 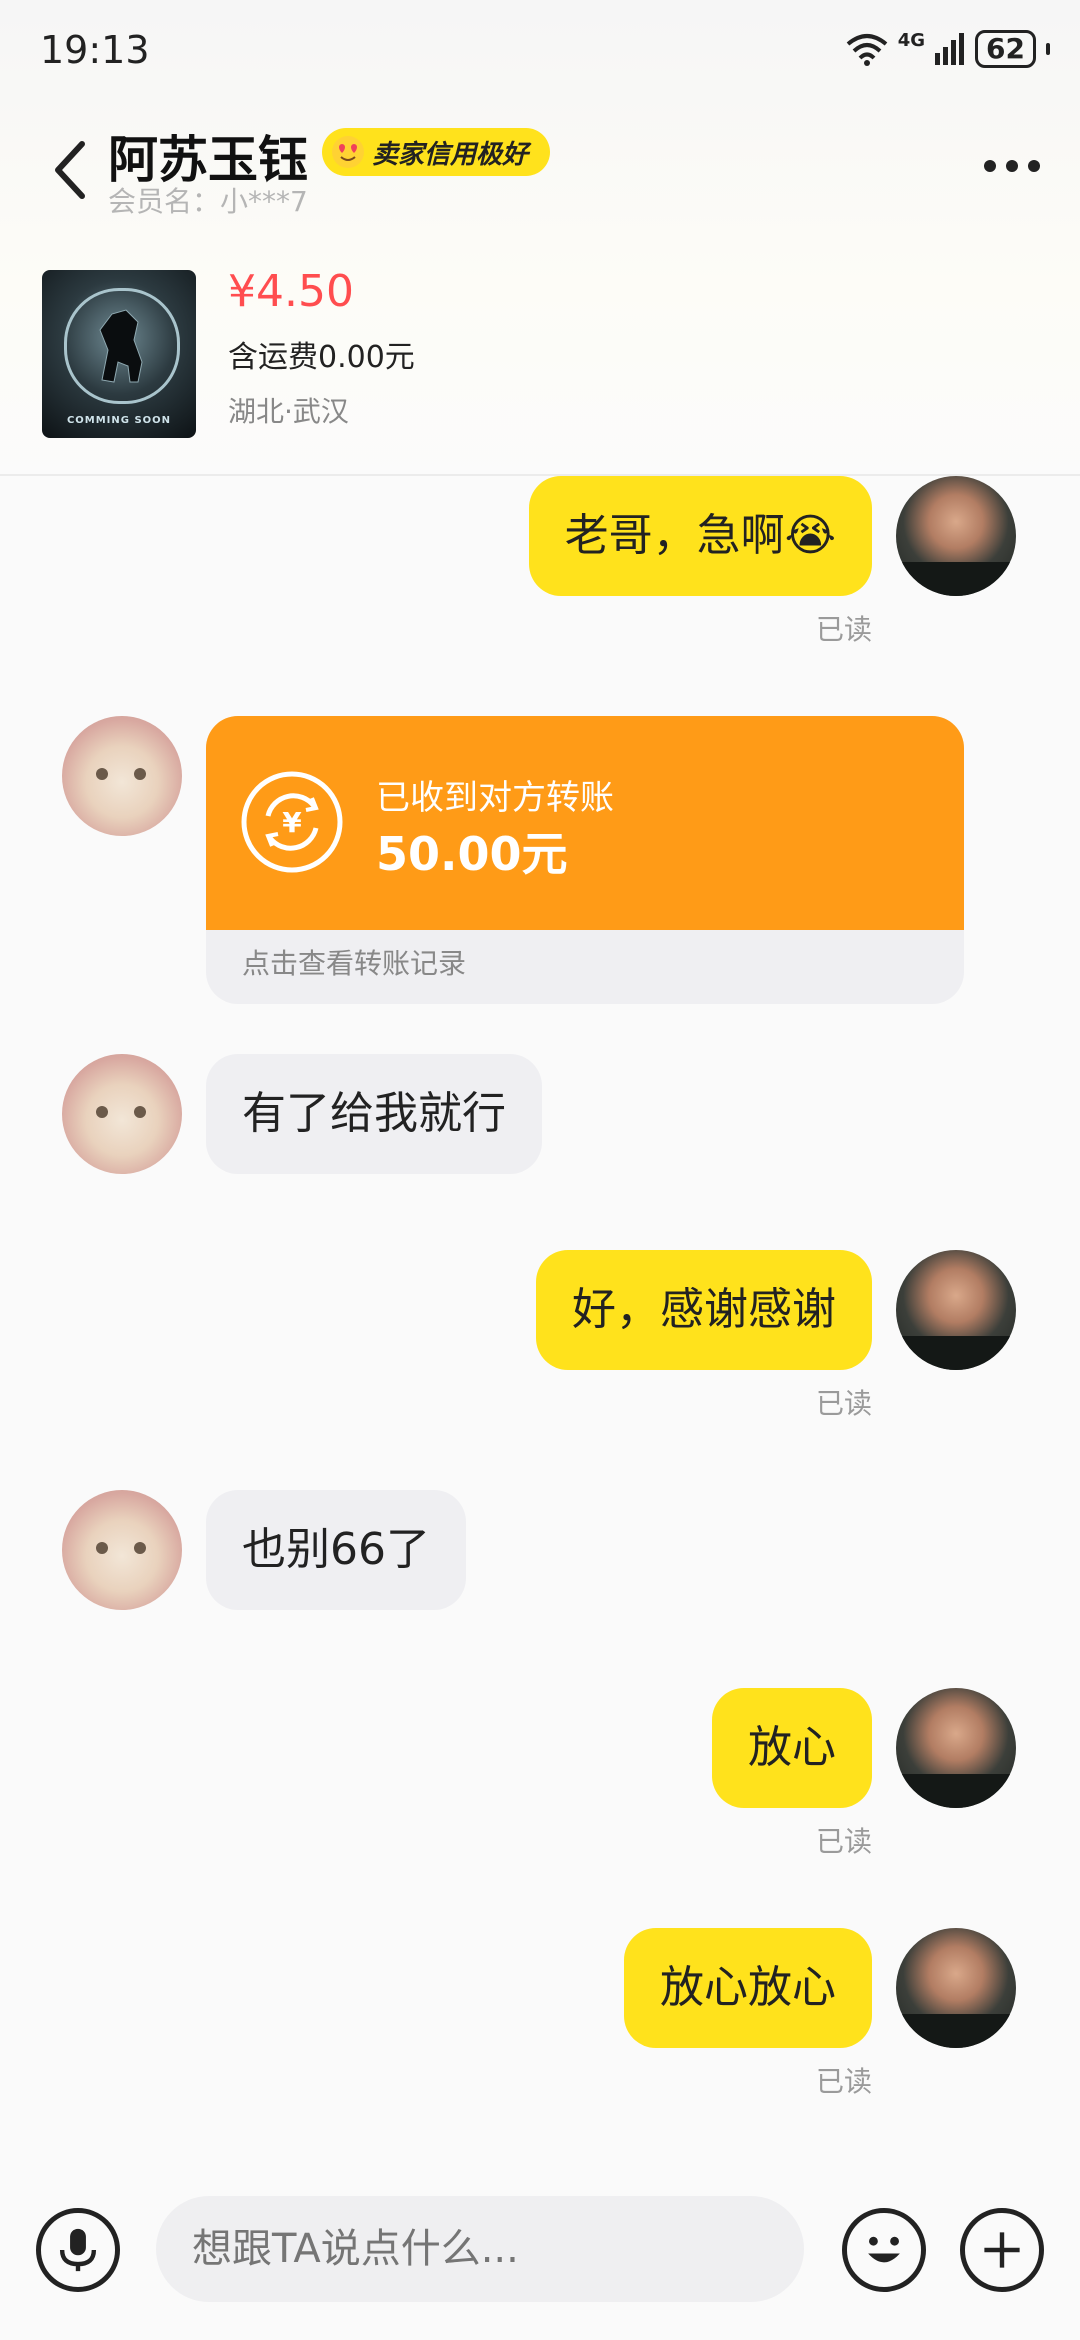 I want to click on badge-label: 卖家信用极好, so click(x=450, y=154).